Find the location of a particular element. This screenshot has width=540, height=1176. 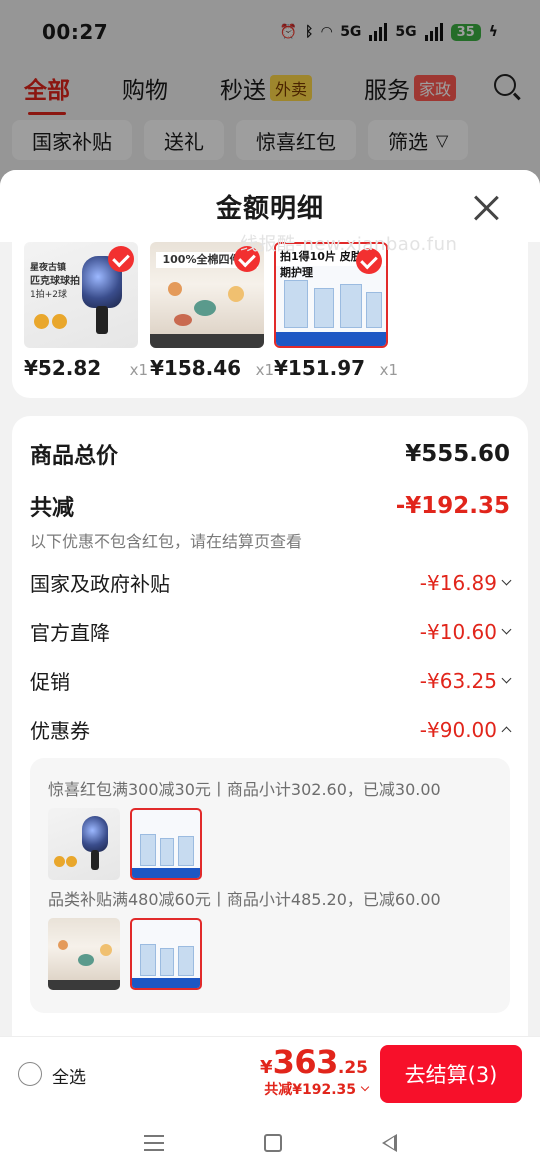

coupon-line: 惊喜红包满300减30元丨商品小计302.60，已减30.00 is located at coordinates (244, 789).